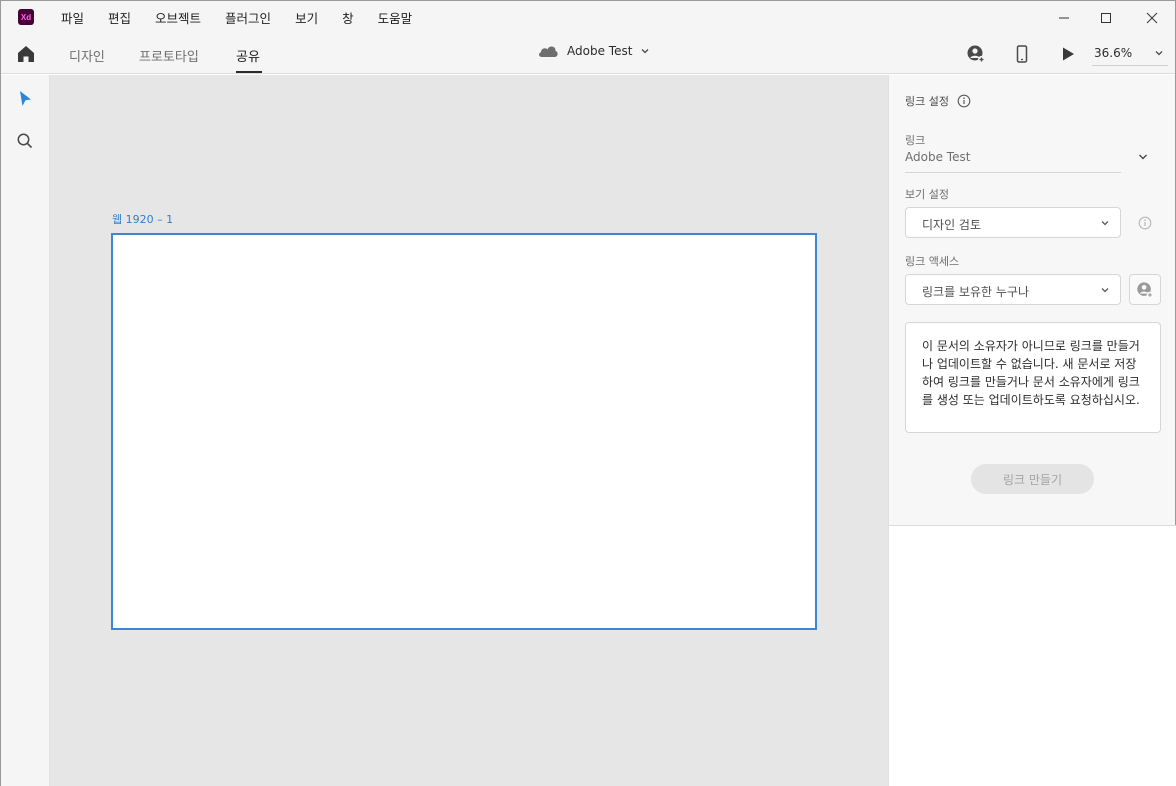 This screenshot has width=1176, height=786. I want to click on tab-design: 디자인, so click(87, 55).